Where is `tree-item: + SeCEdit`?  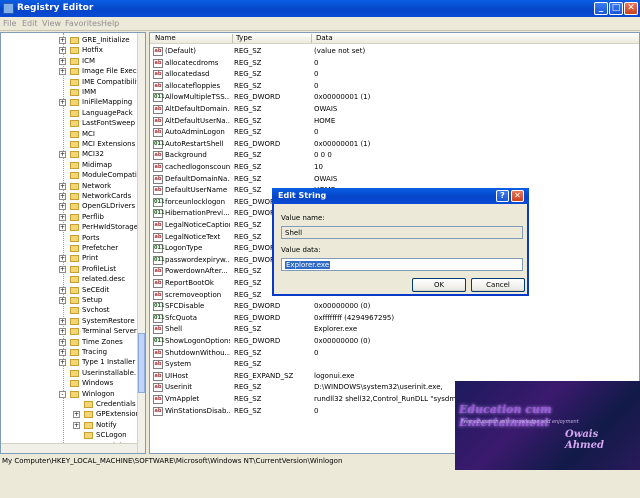 tree-item: + SeCEdit is located at coordinates (71, 291).